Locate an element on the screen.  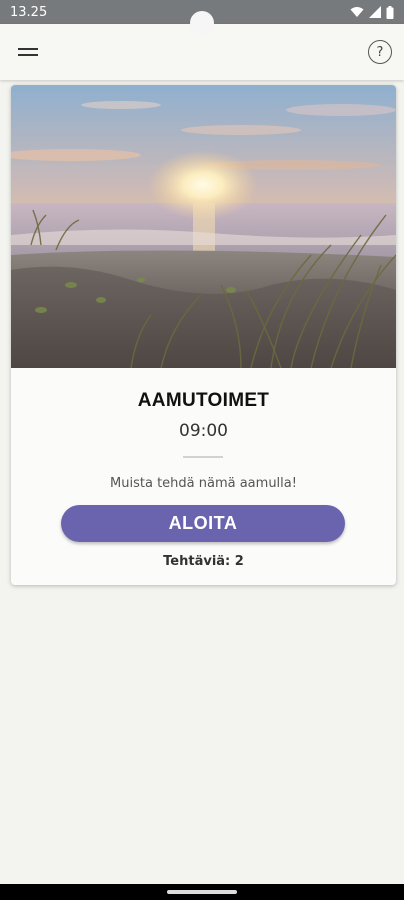
home-gesture-handle is located at coordinates (202, 892).